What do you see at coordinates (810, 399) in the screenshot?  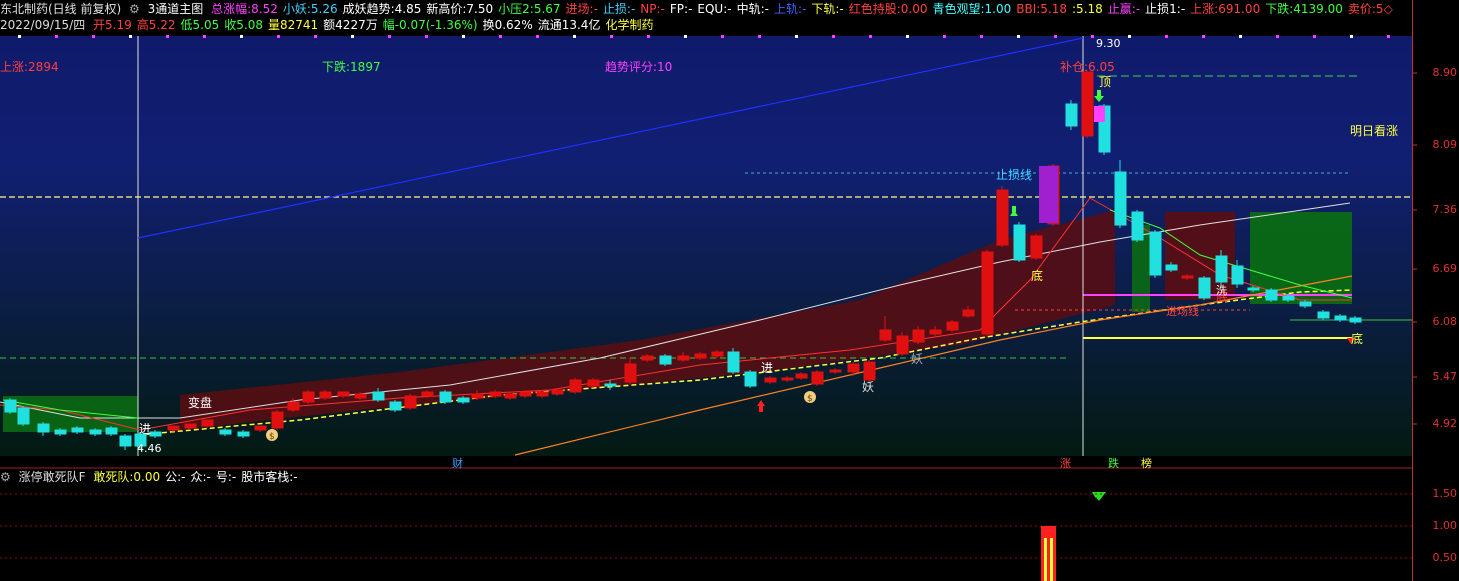 I see `money-bag-icon: $` at bounding box center [810, 399].